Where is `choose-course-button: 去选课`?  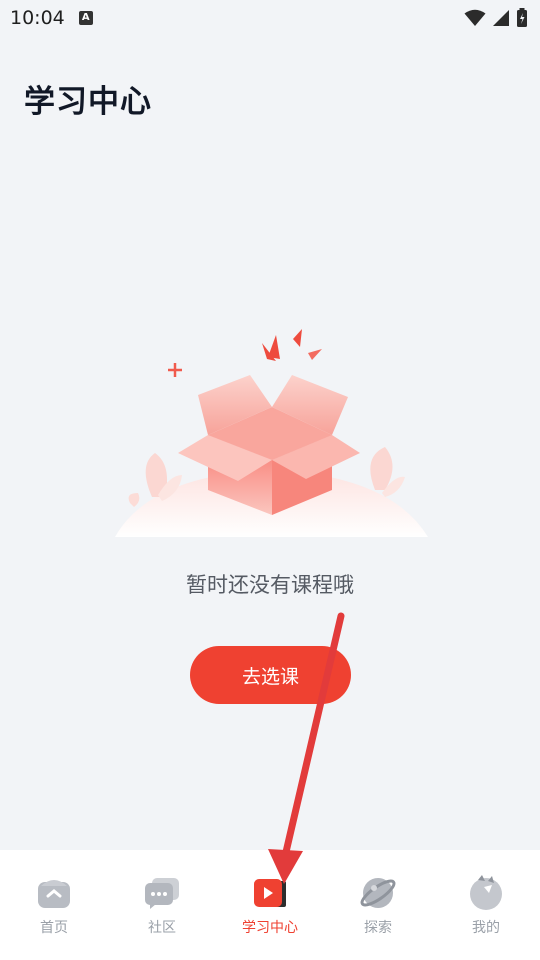 choose-course-button: 去选课 is located at coordinates (270, 675).